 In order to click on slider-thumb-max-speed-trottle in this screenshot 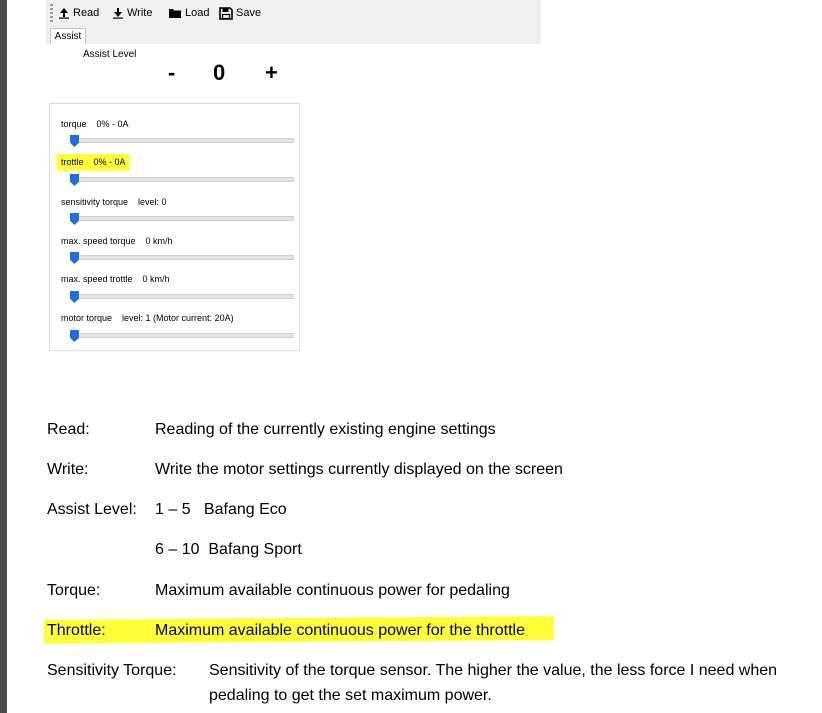, I will do `click(74, 297)`.